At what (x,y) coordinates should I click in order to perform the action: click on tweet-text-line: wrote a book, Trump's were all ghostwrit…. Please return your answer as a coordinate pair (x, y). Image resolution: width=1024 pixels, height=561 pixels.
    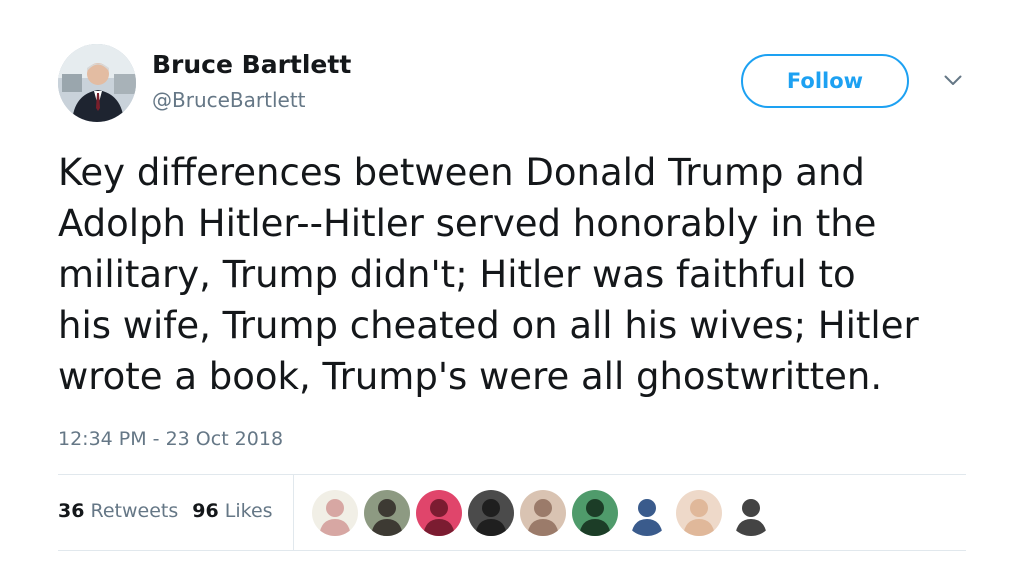
    Looking at the image, I should click on (470, 376).